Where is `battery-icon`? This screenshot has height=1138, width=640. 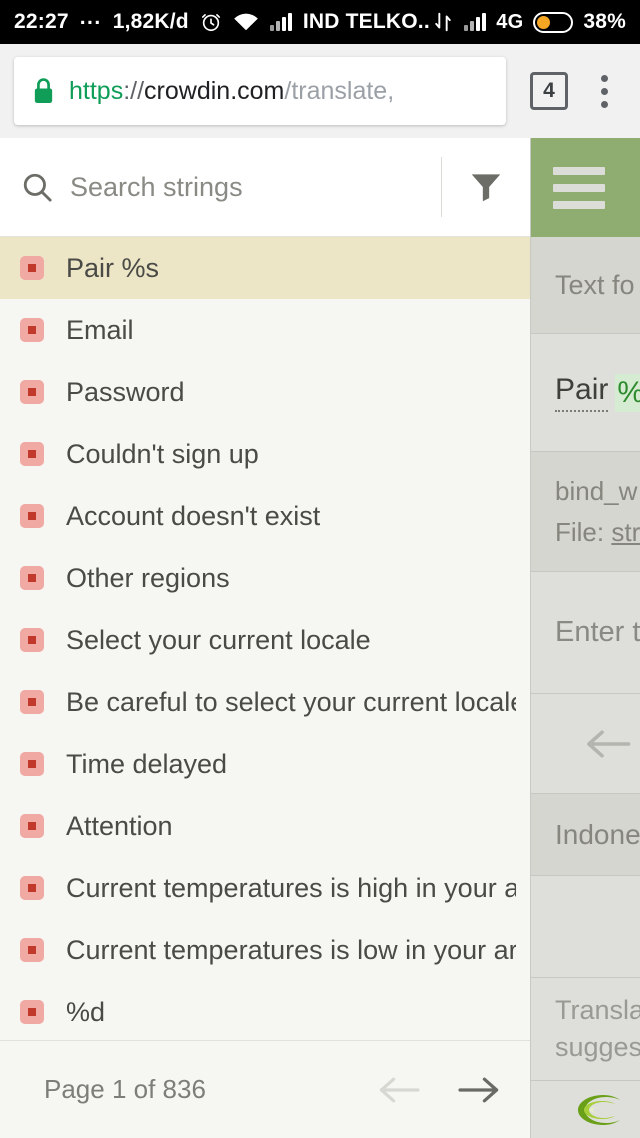
battery-icon is located at coordinates (553, 22).